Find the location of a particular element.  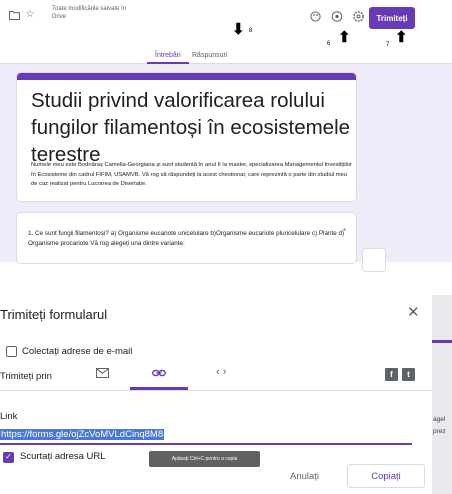

embed-code-icon: ‹ › is located at coordinates (221, 372).